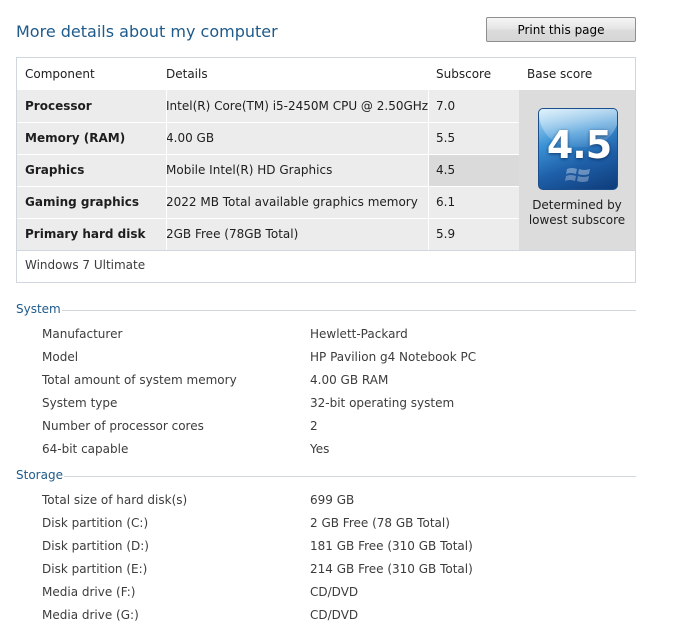 This screenshot has height=638, width=682. I want to click on component-details: Mobile Intel(R) HD Graphics, so click(249, 170).